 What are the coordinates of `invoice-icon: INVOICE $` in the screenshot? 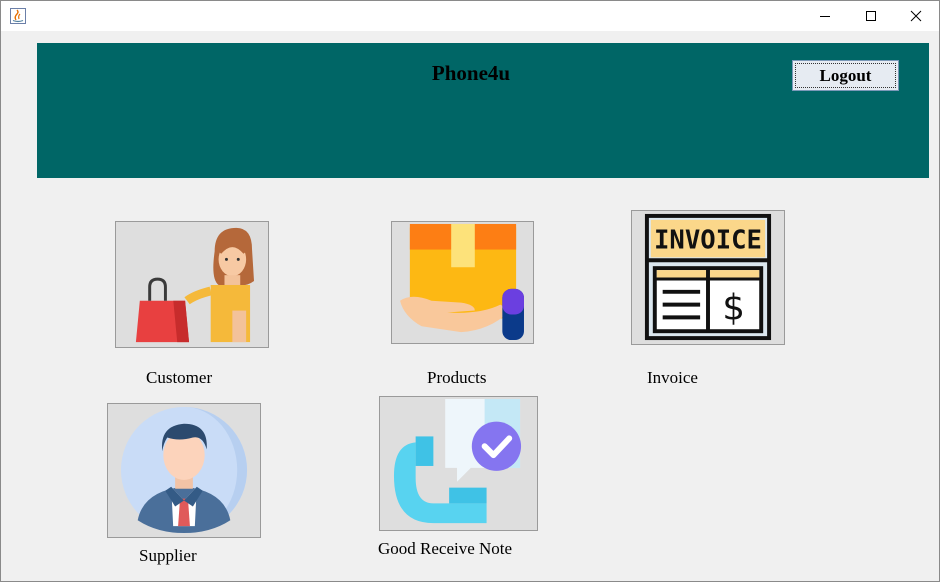 It's located at (708, 277).